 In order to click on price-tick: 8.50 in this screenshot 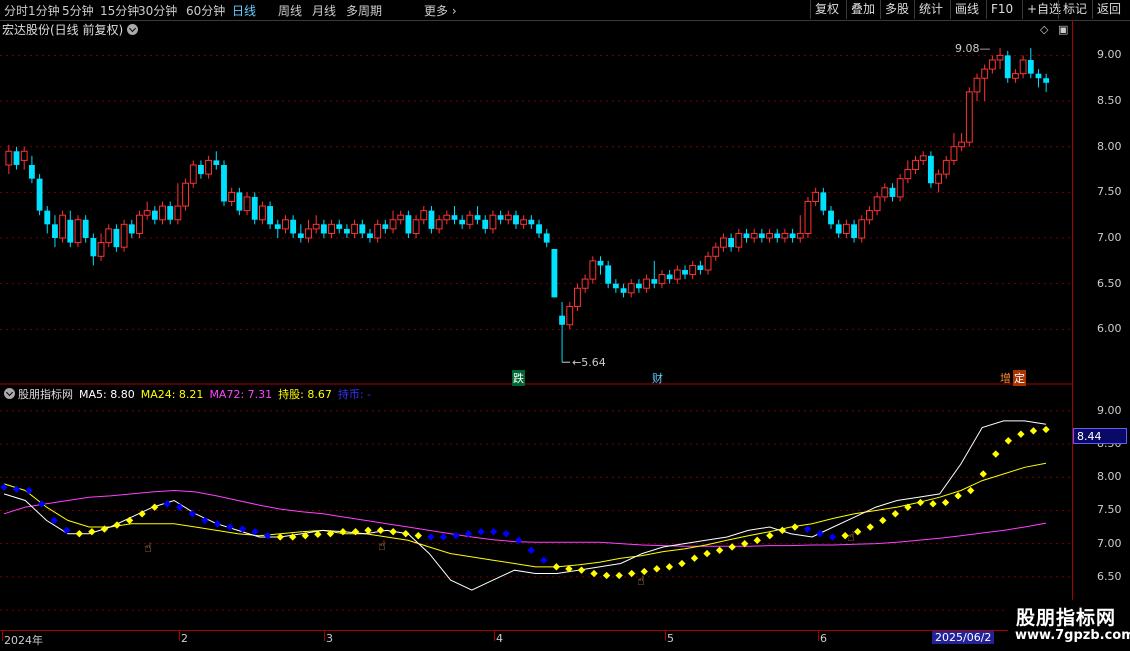, I will do `click(1109, 101)`.